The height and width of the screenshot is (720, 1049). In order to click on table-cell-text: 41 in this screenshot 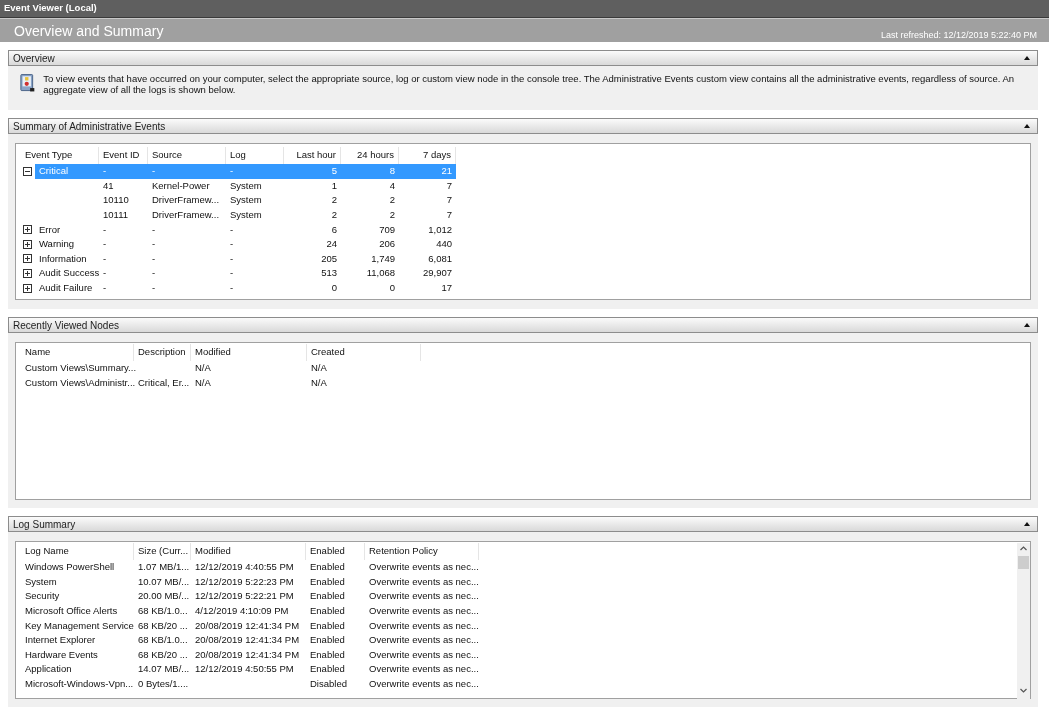, I will do `click(108, 185)`.